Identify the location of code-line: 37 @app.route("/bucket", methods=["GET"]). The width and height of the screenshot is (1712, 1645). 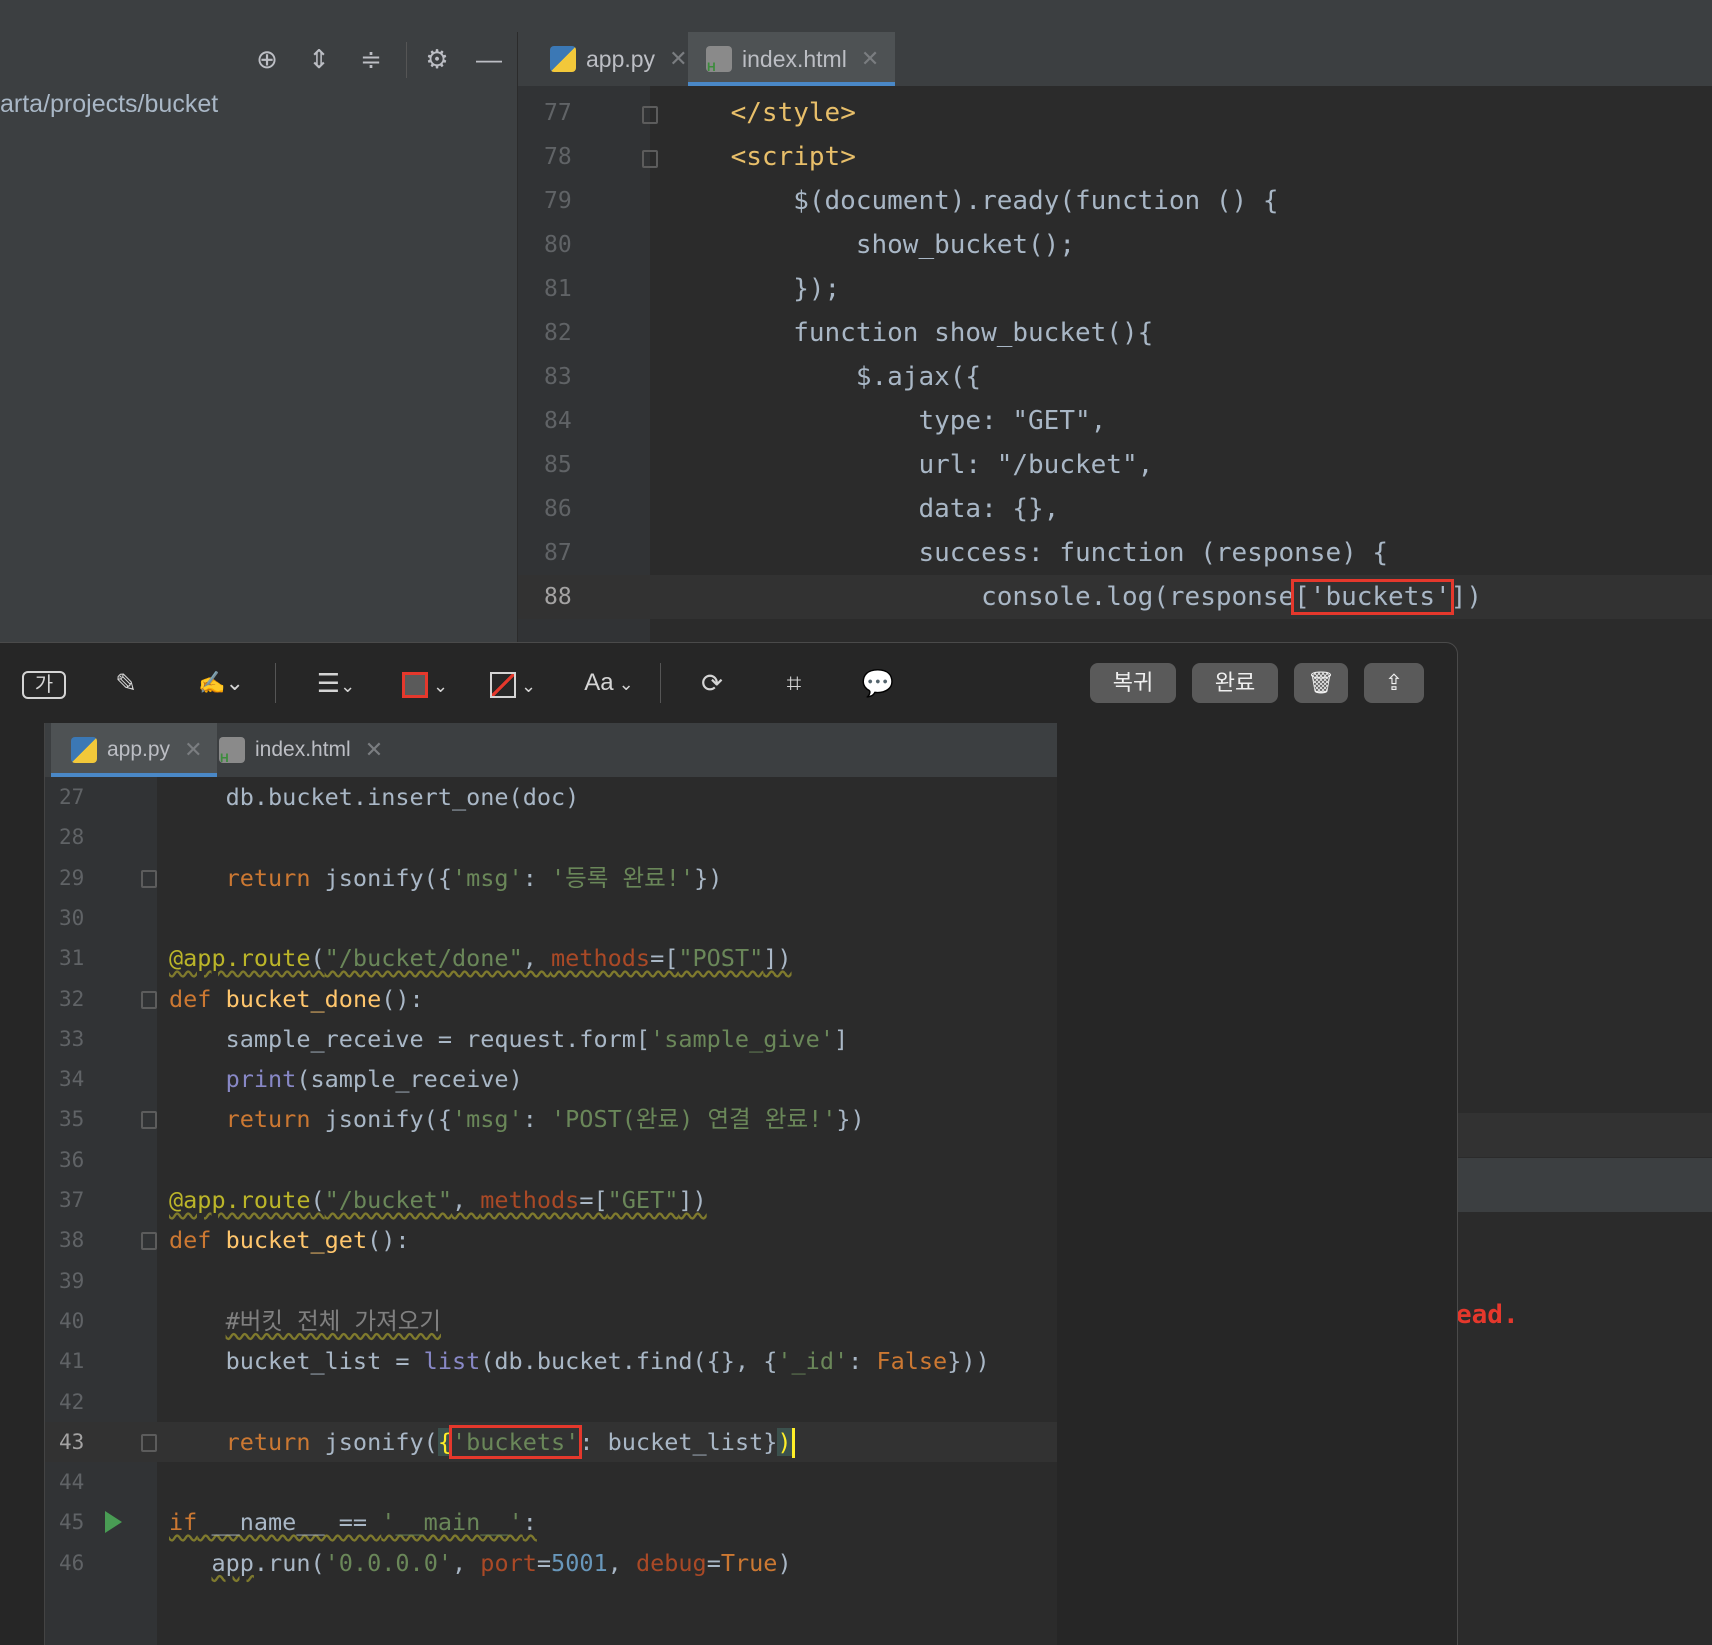
(551, 1200).